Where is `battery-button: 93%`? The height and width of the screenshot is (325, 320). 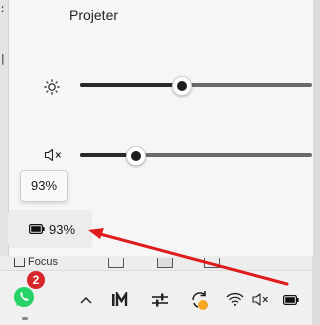
battery-button: 93% is located at coordinates (50, 229).